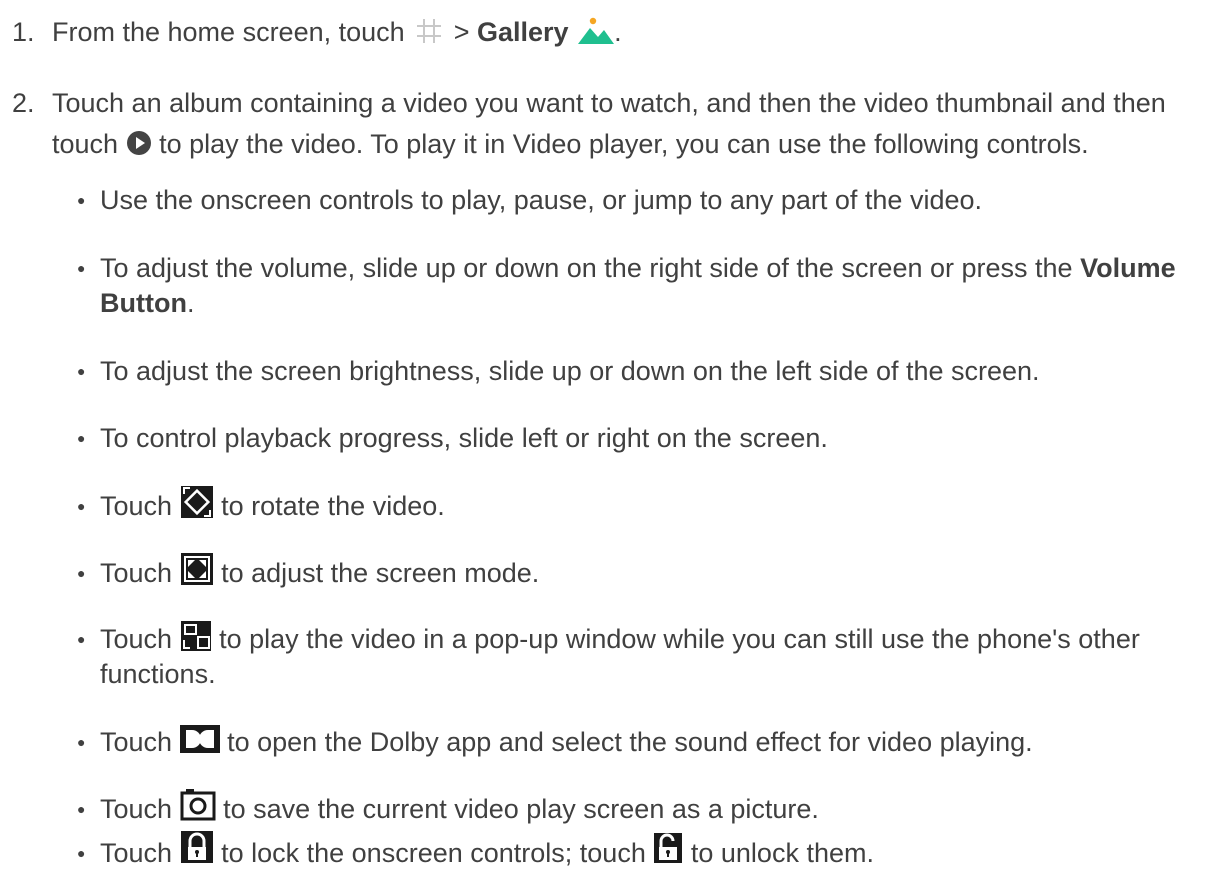  Describe the element at coordinates (523, 32) in the screenshot. I see `gallery-label: Gallery` at that location.